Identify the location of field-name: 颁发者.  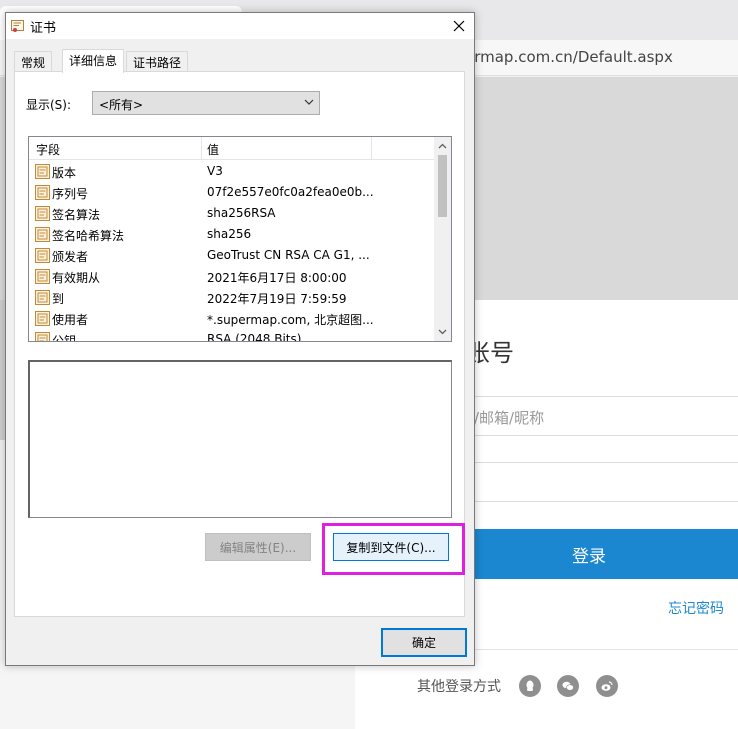
(70, 257).